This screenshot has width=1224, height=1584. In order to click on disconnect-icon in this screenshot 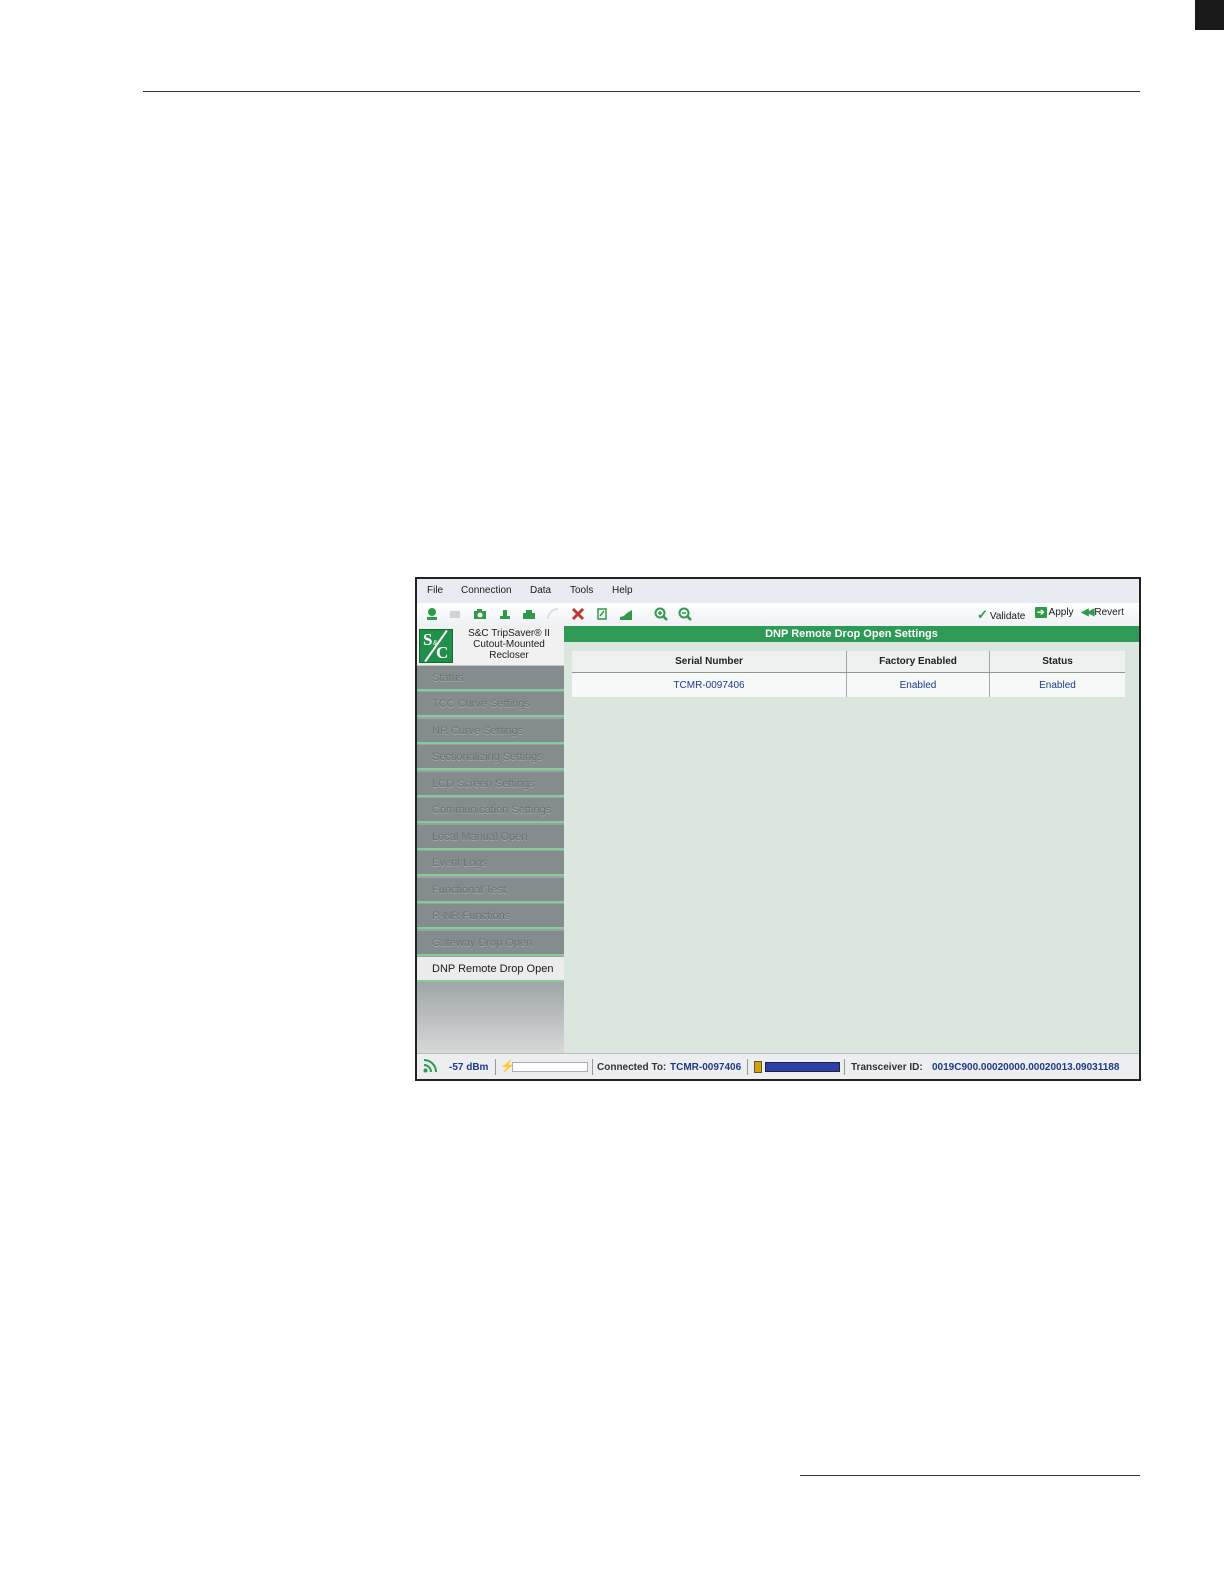, I will do `click(455, 614)`.